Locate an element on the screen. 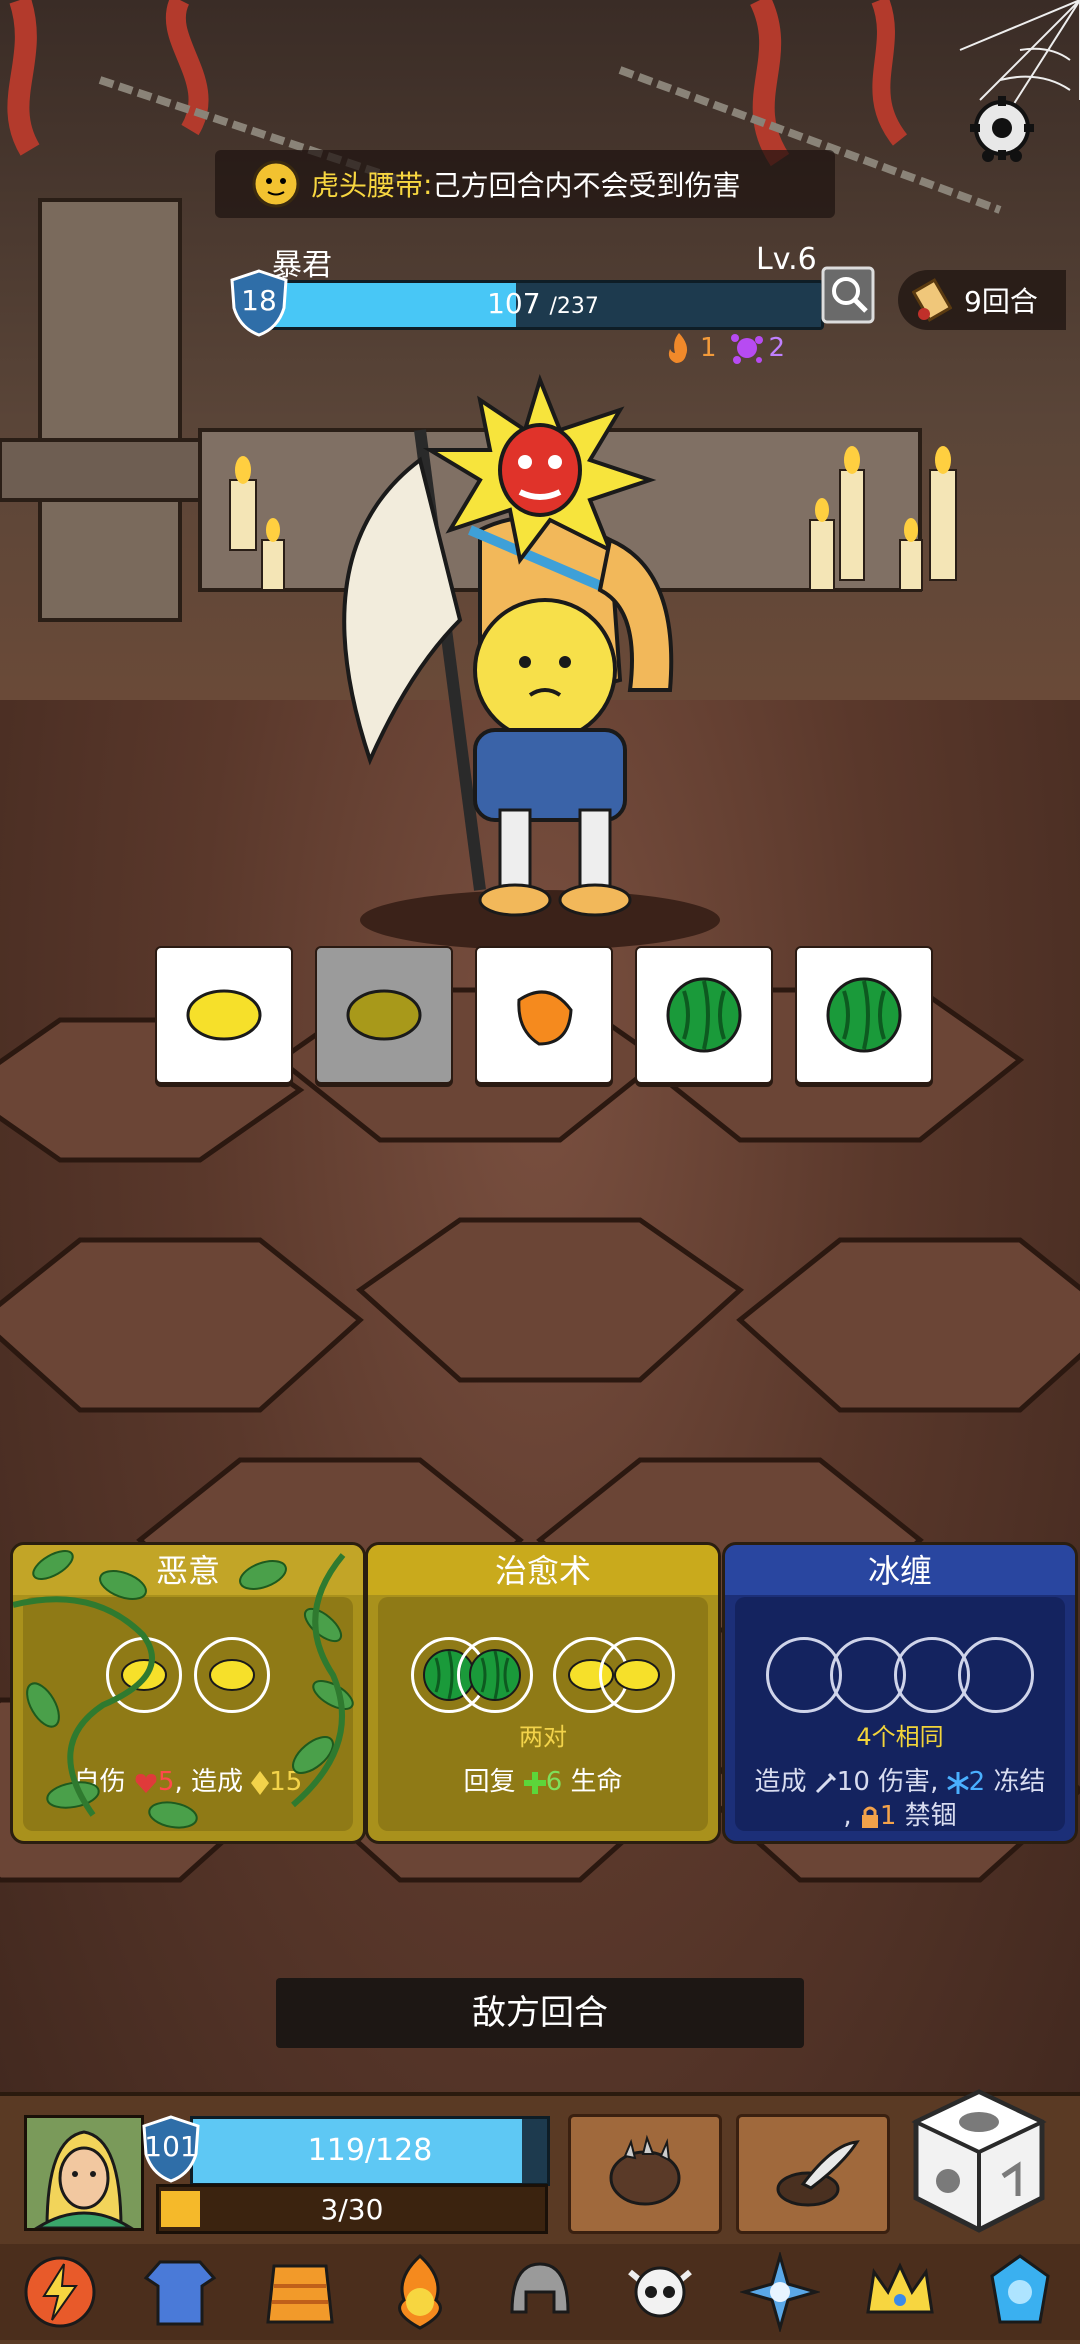  scroll-icon is located at coordinates (932, 300).